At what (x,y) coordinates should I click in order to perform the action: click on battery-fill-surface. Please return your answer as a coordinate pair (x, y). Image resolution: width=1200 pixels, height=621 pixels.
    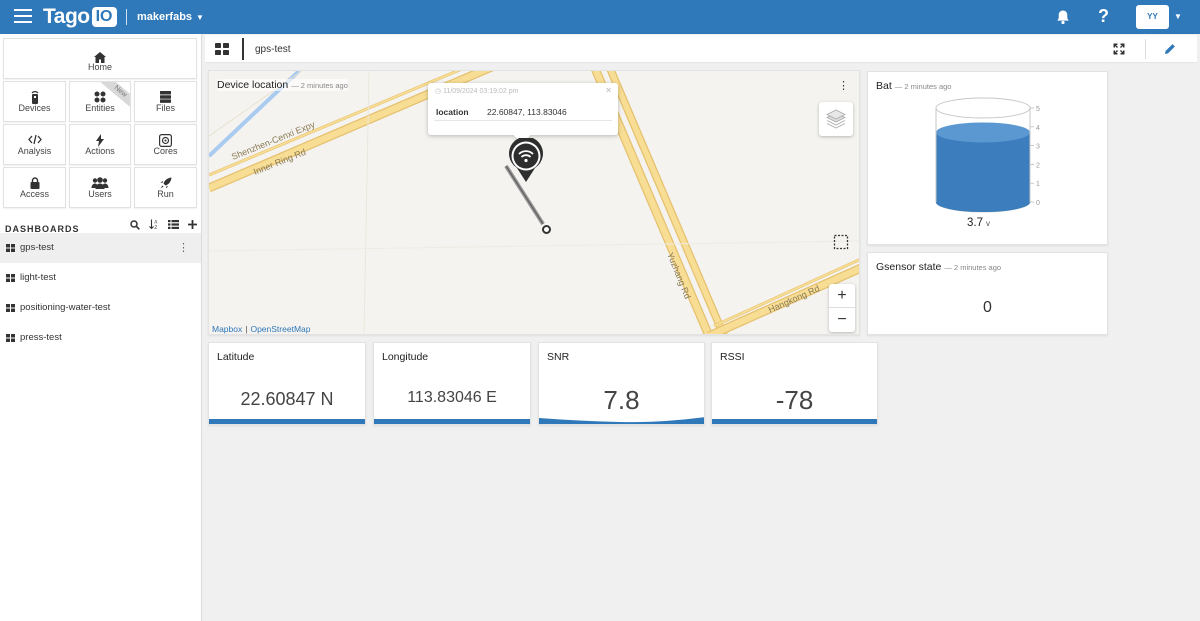
    Looking at the image, I should click on (983, 132).